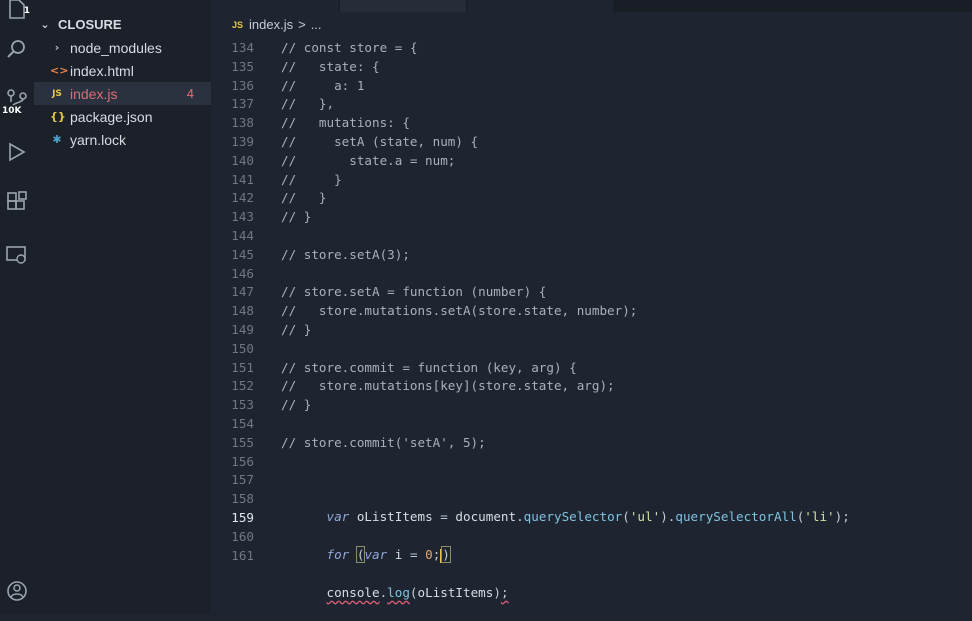 The height and width of the screenshot is (621, 972). What do you see at coordinates (242, 104) in the screenshot?
I see `line-number: 137` at bounding box center [242, 104].